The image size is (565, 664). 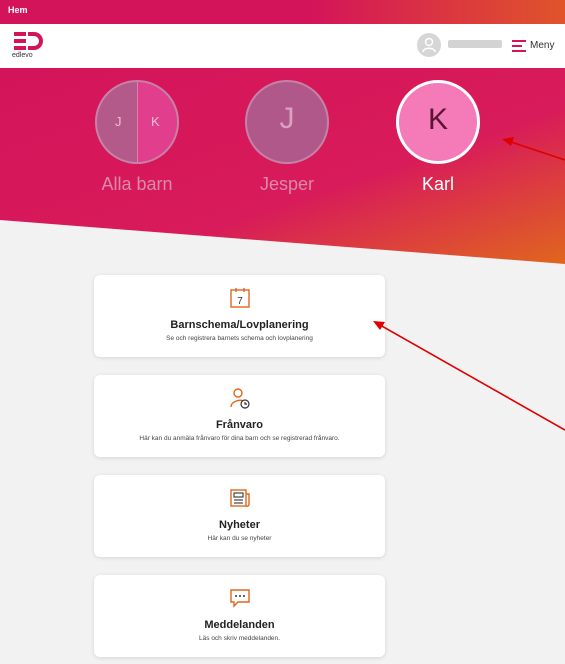 What do you see at coordinates (287, 118) in the screenshot?
I see `avatar-initial: J` at bounding box center [287, 118].